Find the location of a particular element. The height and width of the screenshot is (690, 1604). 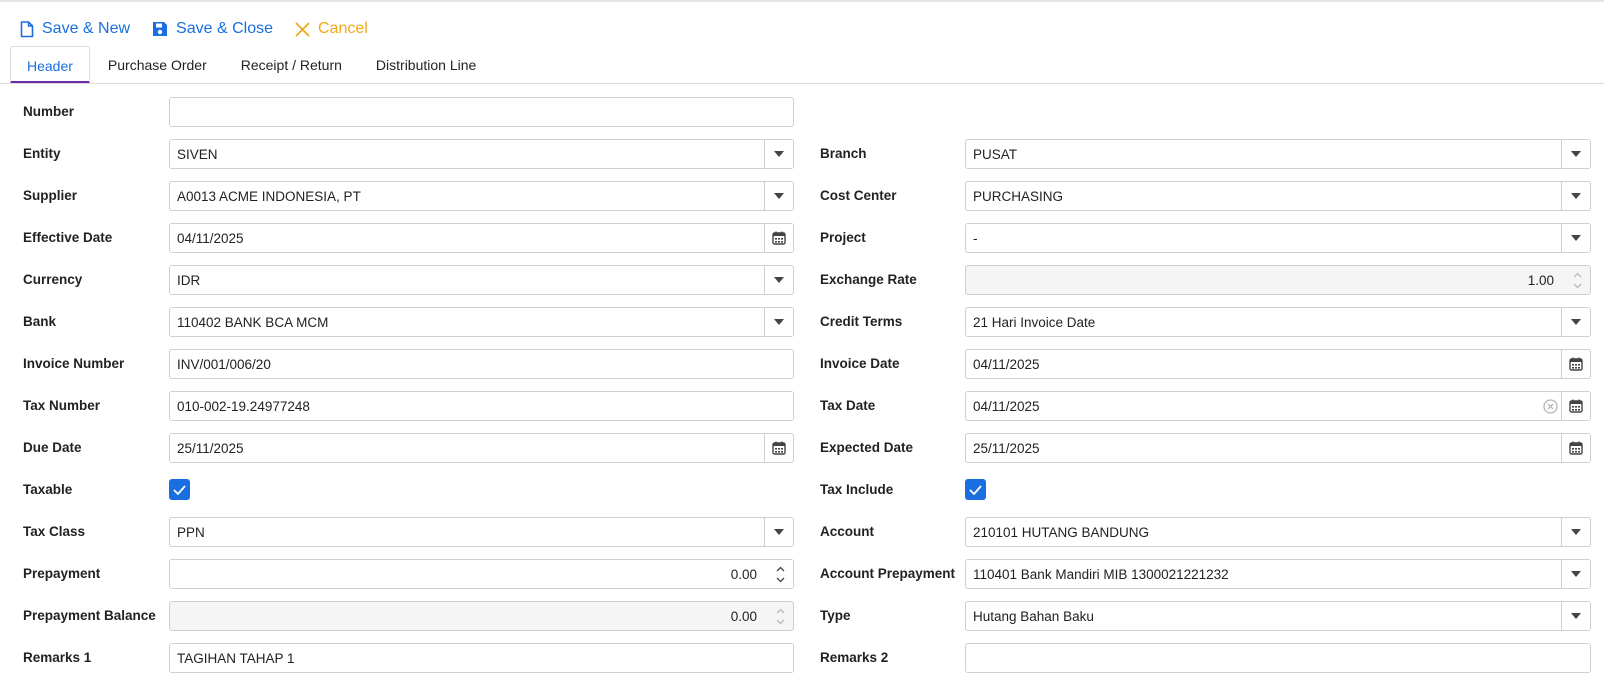

expected-date-label: Expected Date is located at coordinates (867, 447).